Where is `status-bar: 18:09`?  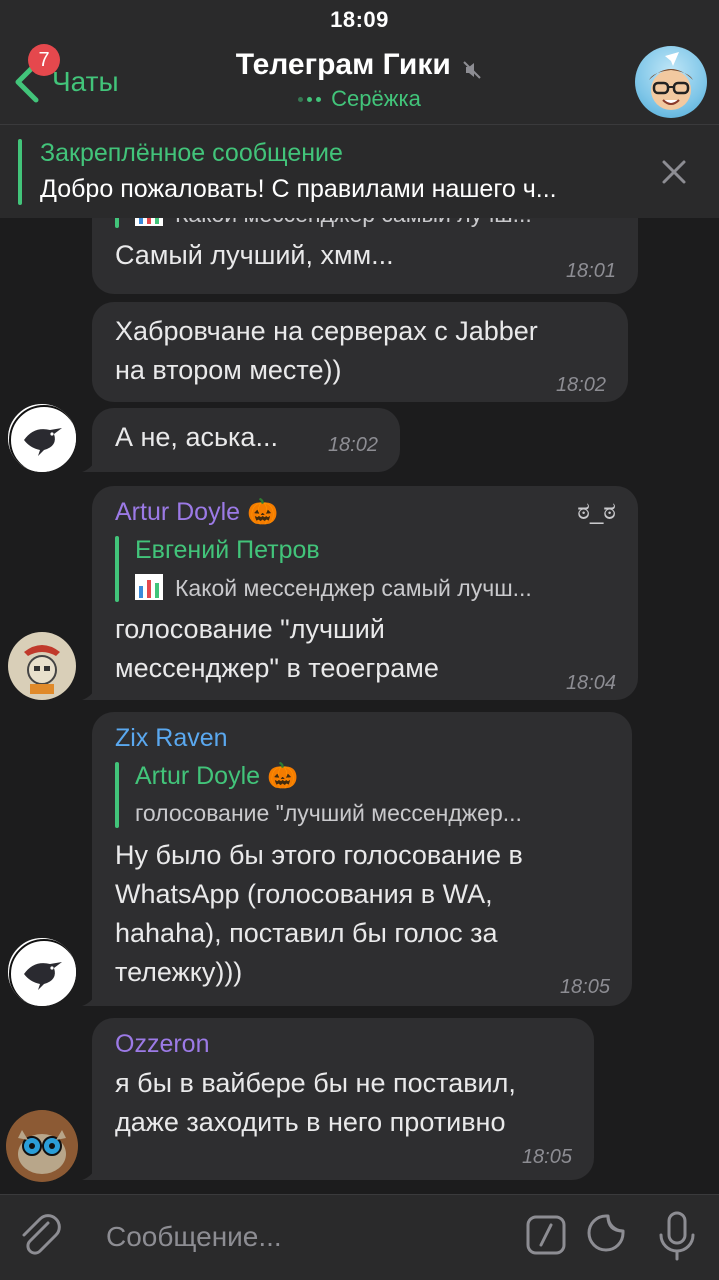
status-bar: 18:09 is located at coordinates (359, 20).